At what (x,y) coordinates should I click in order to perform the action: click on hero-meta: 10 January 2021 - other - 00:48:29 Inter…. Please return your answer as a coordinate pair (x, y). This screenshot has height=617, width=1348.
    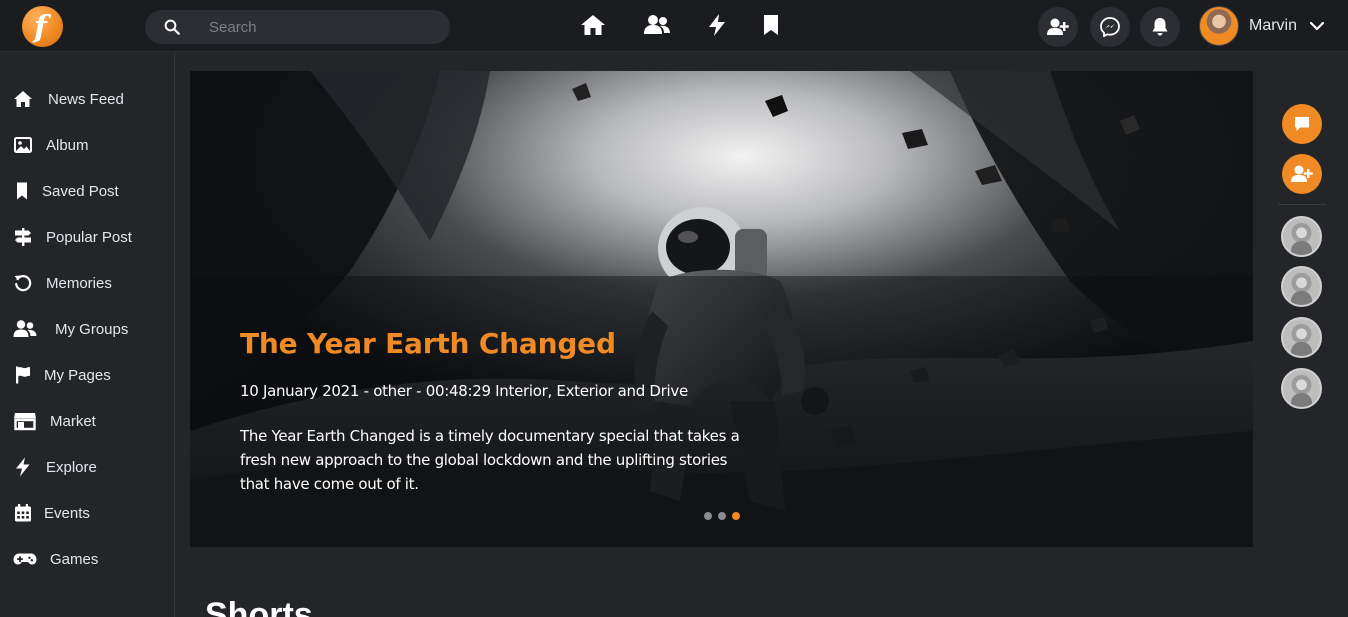
    Looking at the image, I should click on (464, 391).